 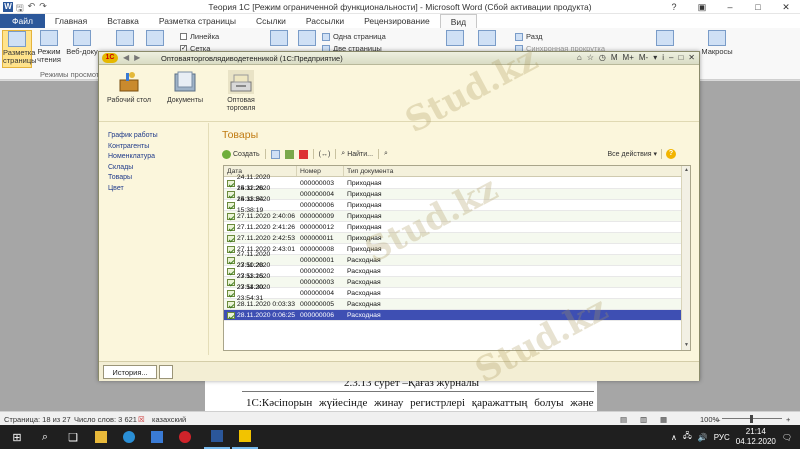 I want to click on tab-references: Ссылки, so click(x=271, y=21).